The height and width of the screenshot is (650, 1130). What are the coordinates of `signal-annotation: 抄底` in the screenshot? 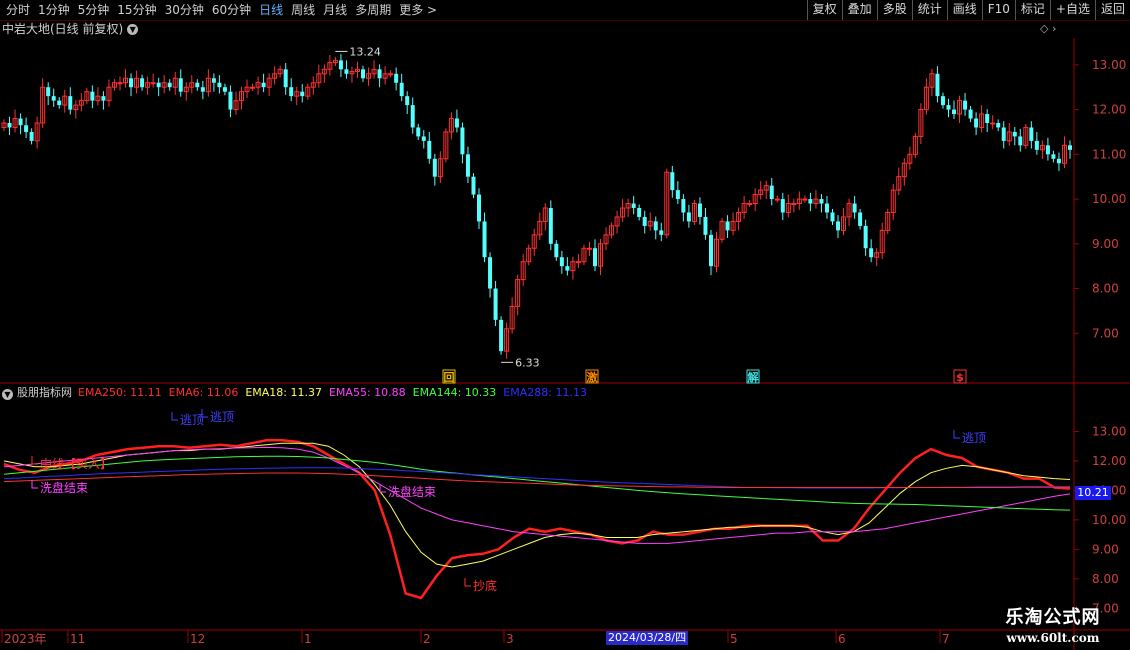 It's located at (485, 585).